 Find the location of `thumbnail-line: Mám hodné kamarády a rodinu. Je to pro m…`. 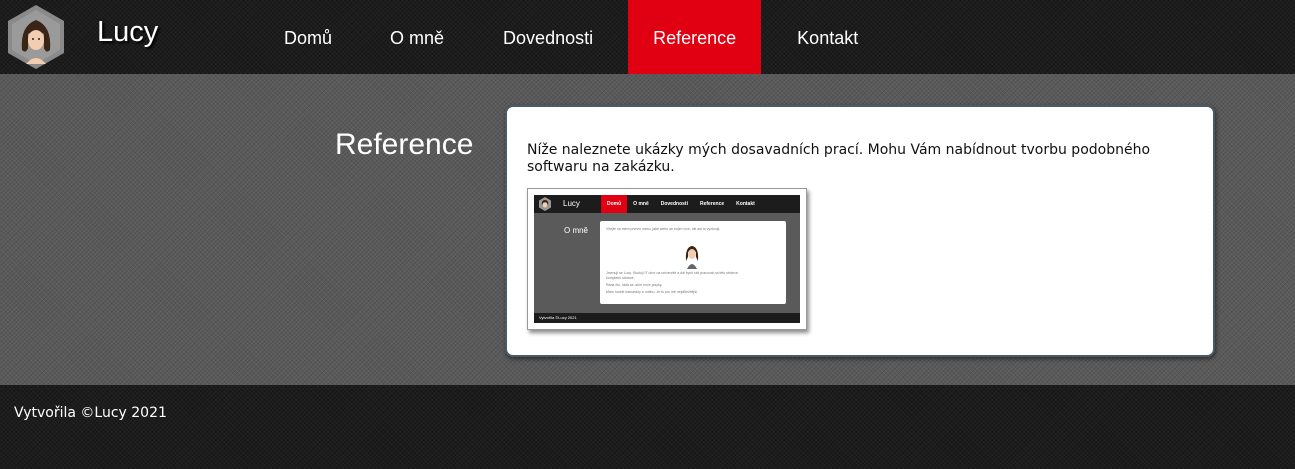

thumbnail-line: Mám hodné kamarády a rodinu. Je to pro m… is located at coordinates (652, 292).